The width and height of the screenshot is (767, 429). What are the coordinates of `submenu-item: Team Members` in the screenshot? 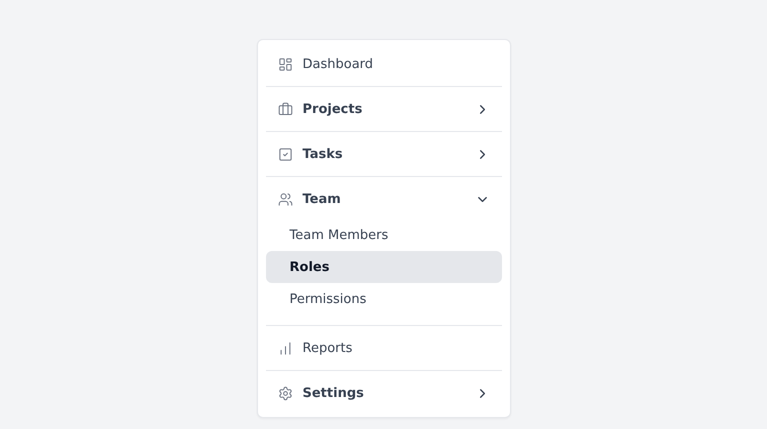 It's located at (384, 235).